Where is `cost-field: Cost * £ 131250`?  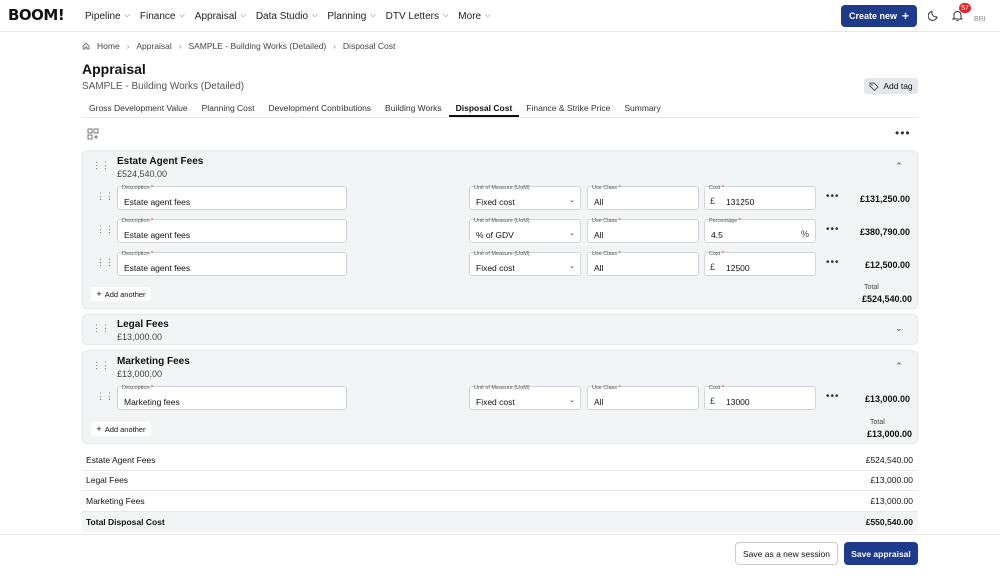
cost-field: Cost * £ 131250 is located at coordinates (760, 197).